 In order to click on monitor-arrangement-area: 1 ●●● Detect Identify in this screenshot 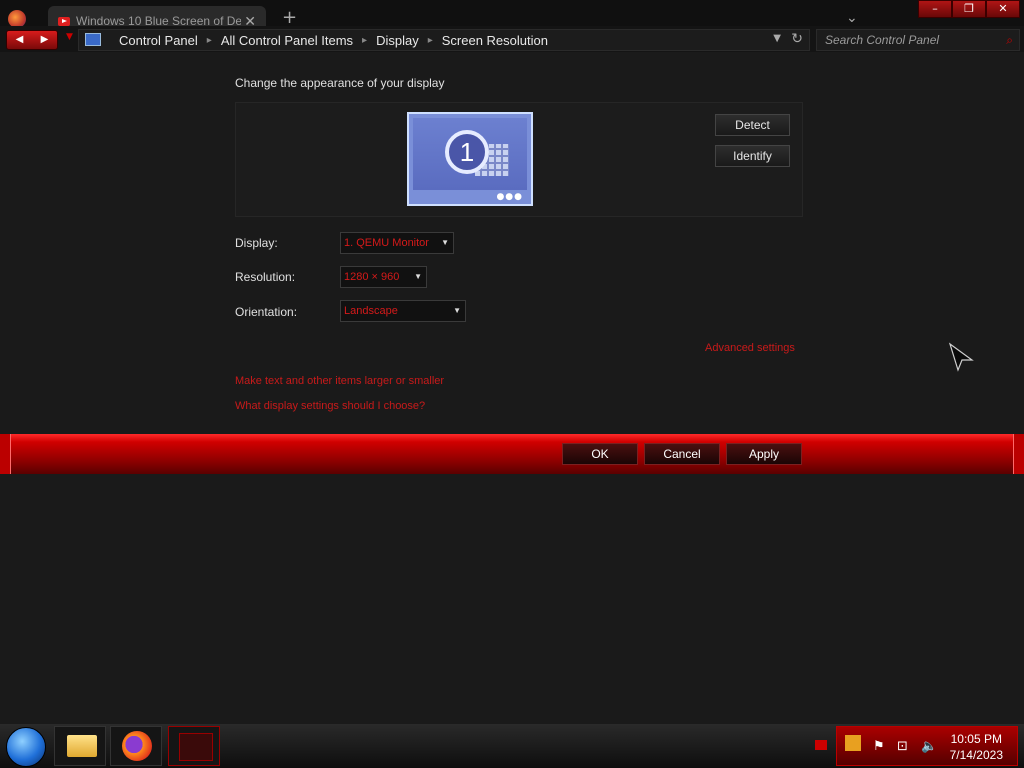, I will do `click(519, 159)`.